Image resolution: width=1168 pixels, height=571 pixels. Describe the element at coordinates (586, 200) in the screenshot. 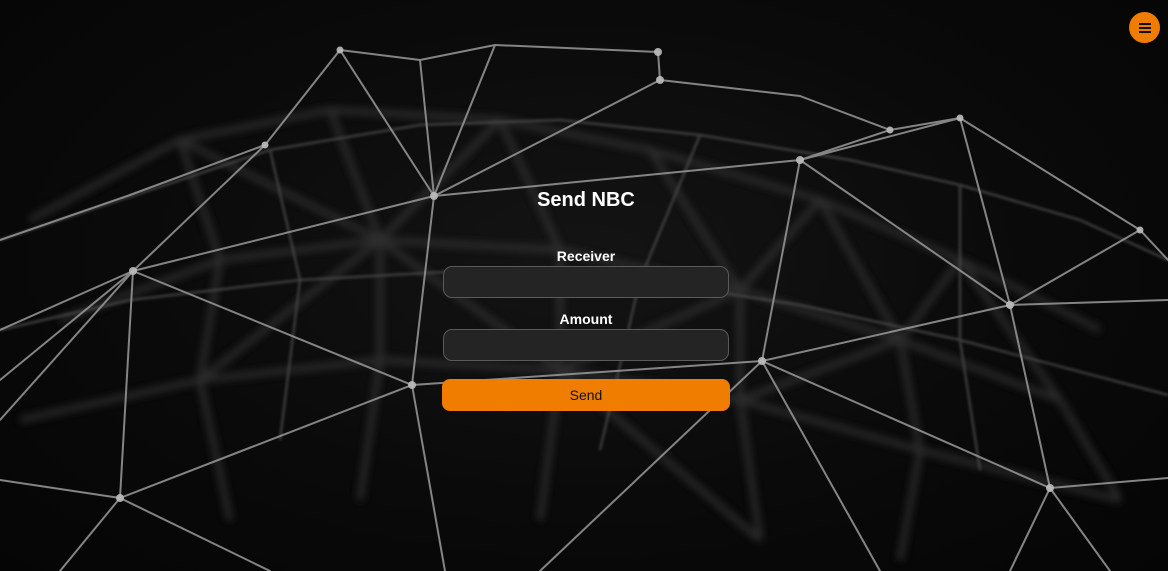

I see `page-title: Send NBC` at that location.